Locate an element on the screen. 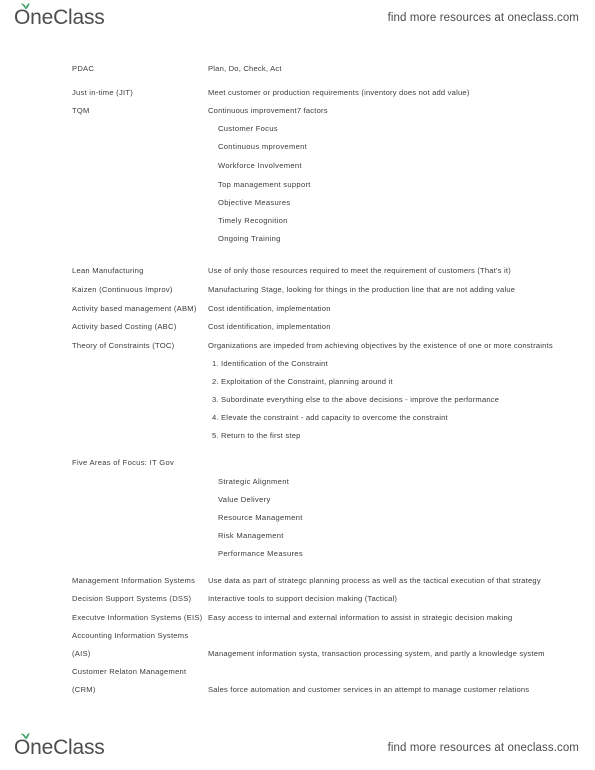 This screenshot has height=770, width=595. term-label: Accounting Information Systems is located at coordinates (130, 635).